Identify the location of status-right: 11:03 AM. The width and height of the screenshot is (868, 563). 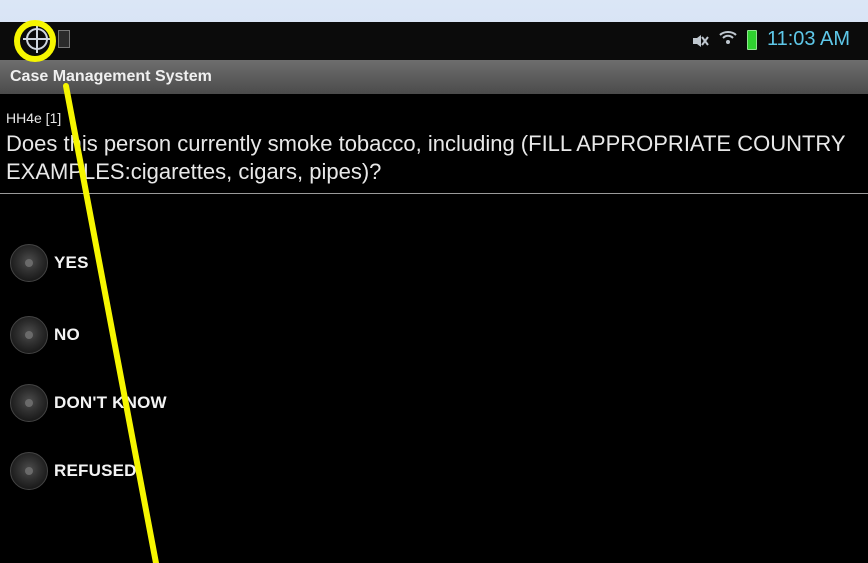
(770, 39).